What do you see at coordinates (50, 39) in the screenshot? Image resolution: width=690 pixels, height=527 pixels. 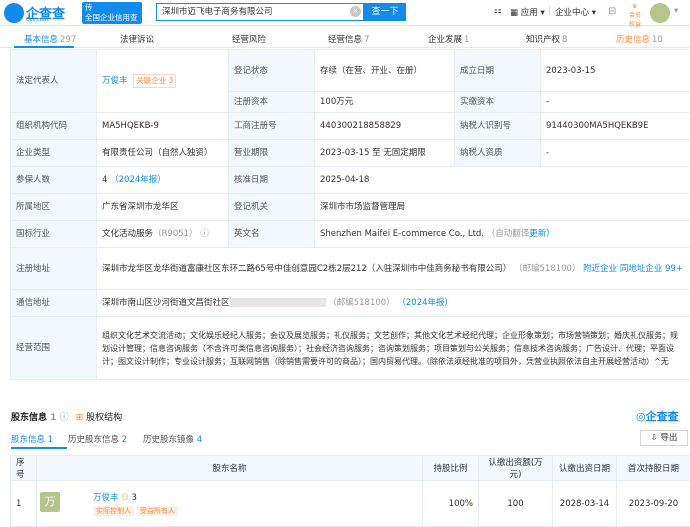 I see `tab-basic-info: 基本信息297` at bounding box center [50, 39].